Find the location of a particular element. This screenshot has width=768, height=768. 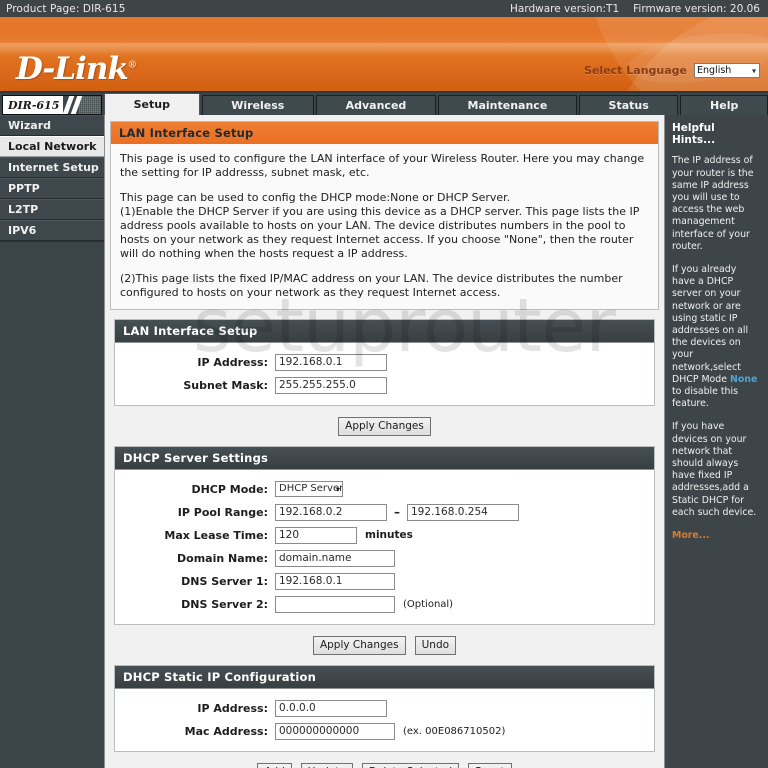

device-model-badge: DIR-615 is located at coordinates (52, 105).